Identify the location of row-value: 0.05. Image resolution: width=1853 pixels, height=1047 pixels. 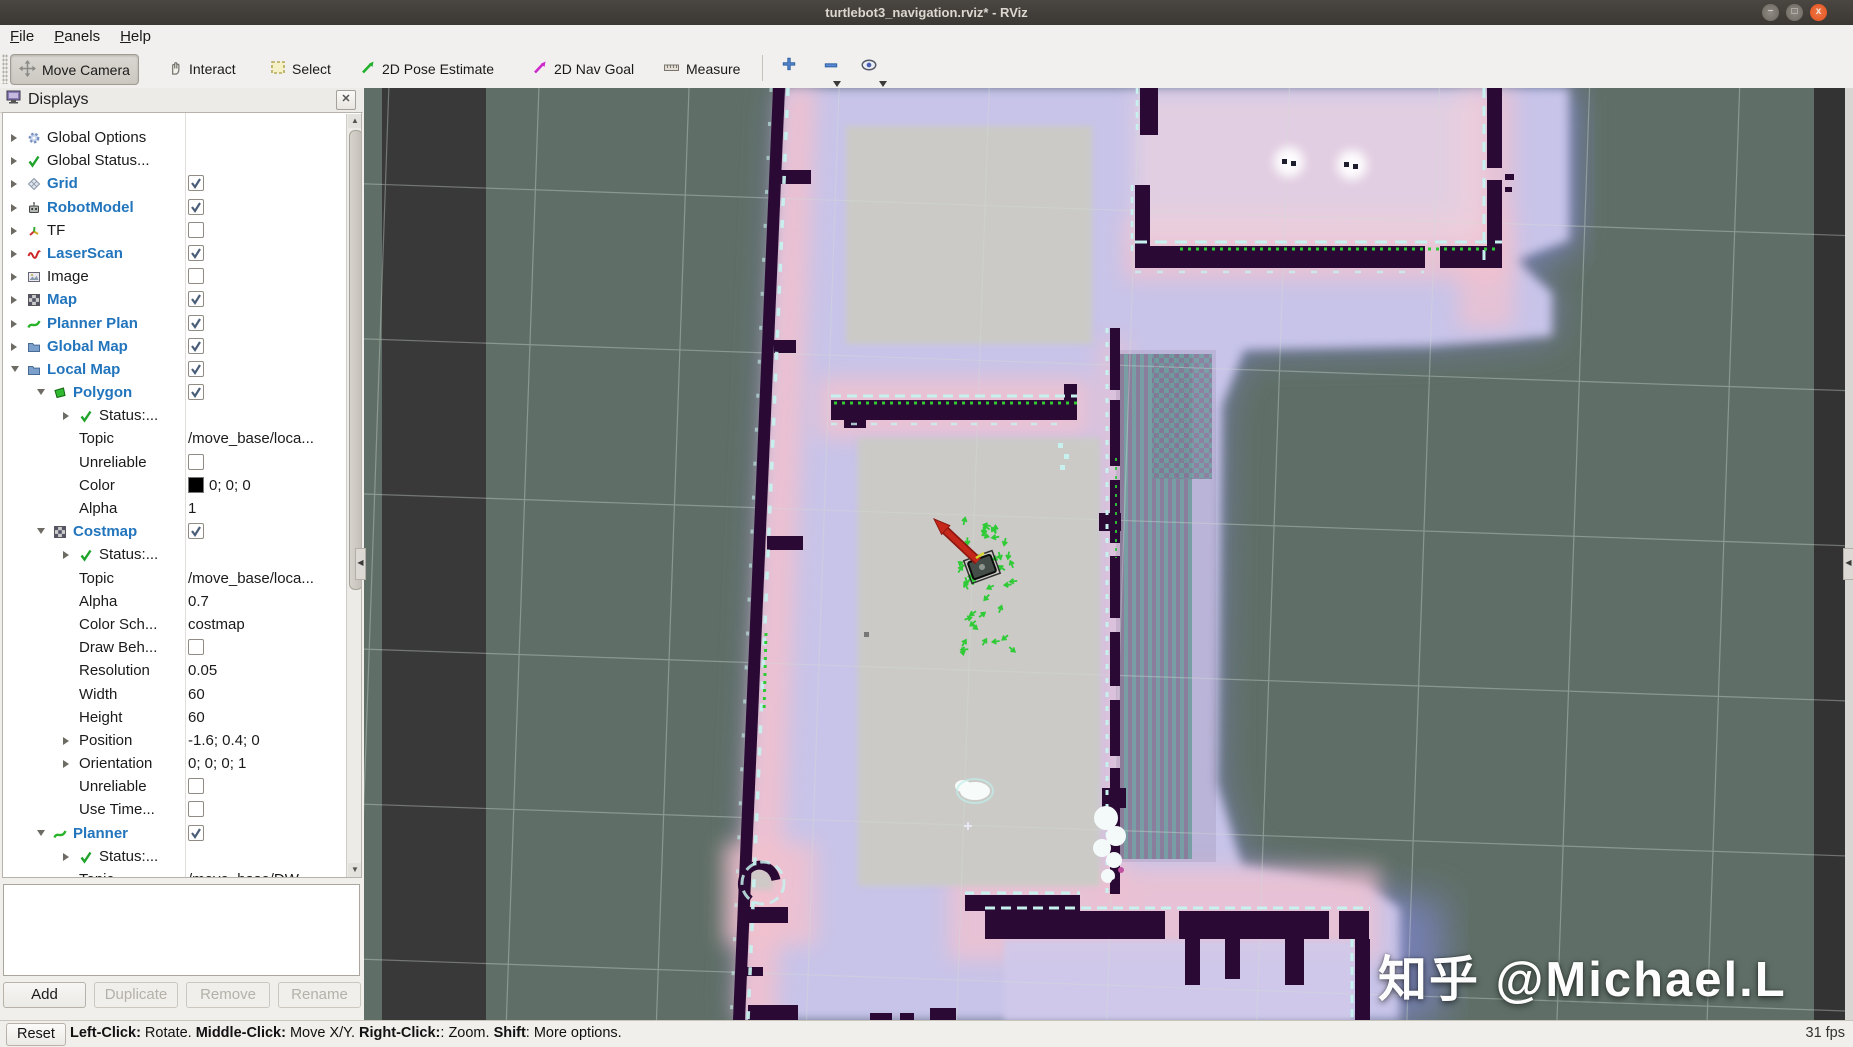
(202, 670).